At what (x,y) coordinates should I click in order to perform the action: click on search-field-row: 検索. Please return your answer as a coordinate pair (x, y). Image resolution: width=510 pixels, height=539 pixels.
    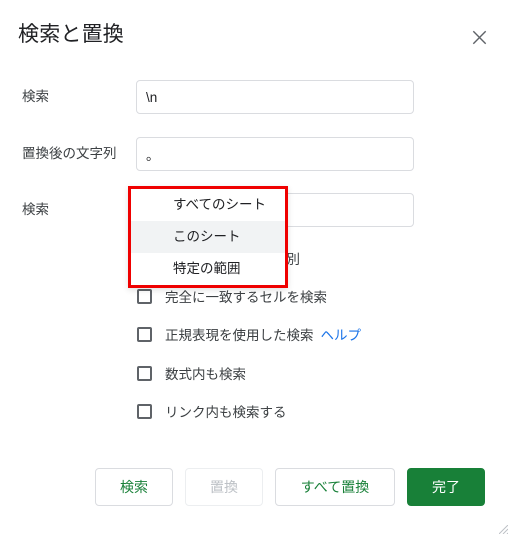
    Looking at the image, I should click on (255, 97).